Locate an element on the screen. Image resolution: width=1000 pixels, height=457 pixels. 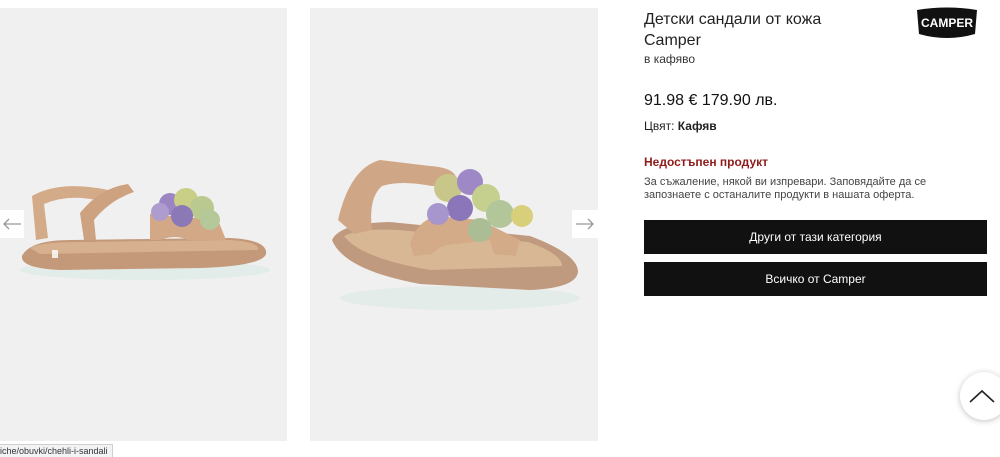
brand-logo: CAMPER is located at coordinates (947, 23).